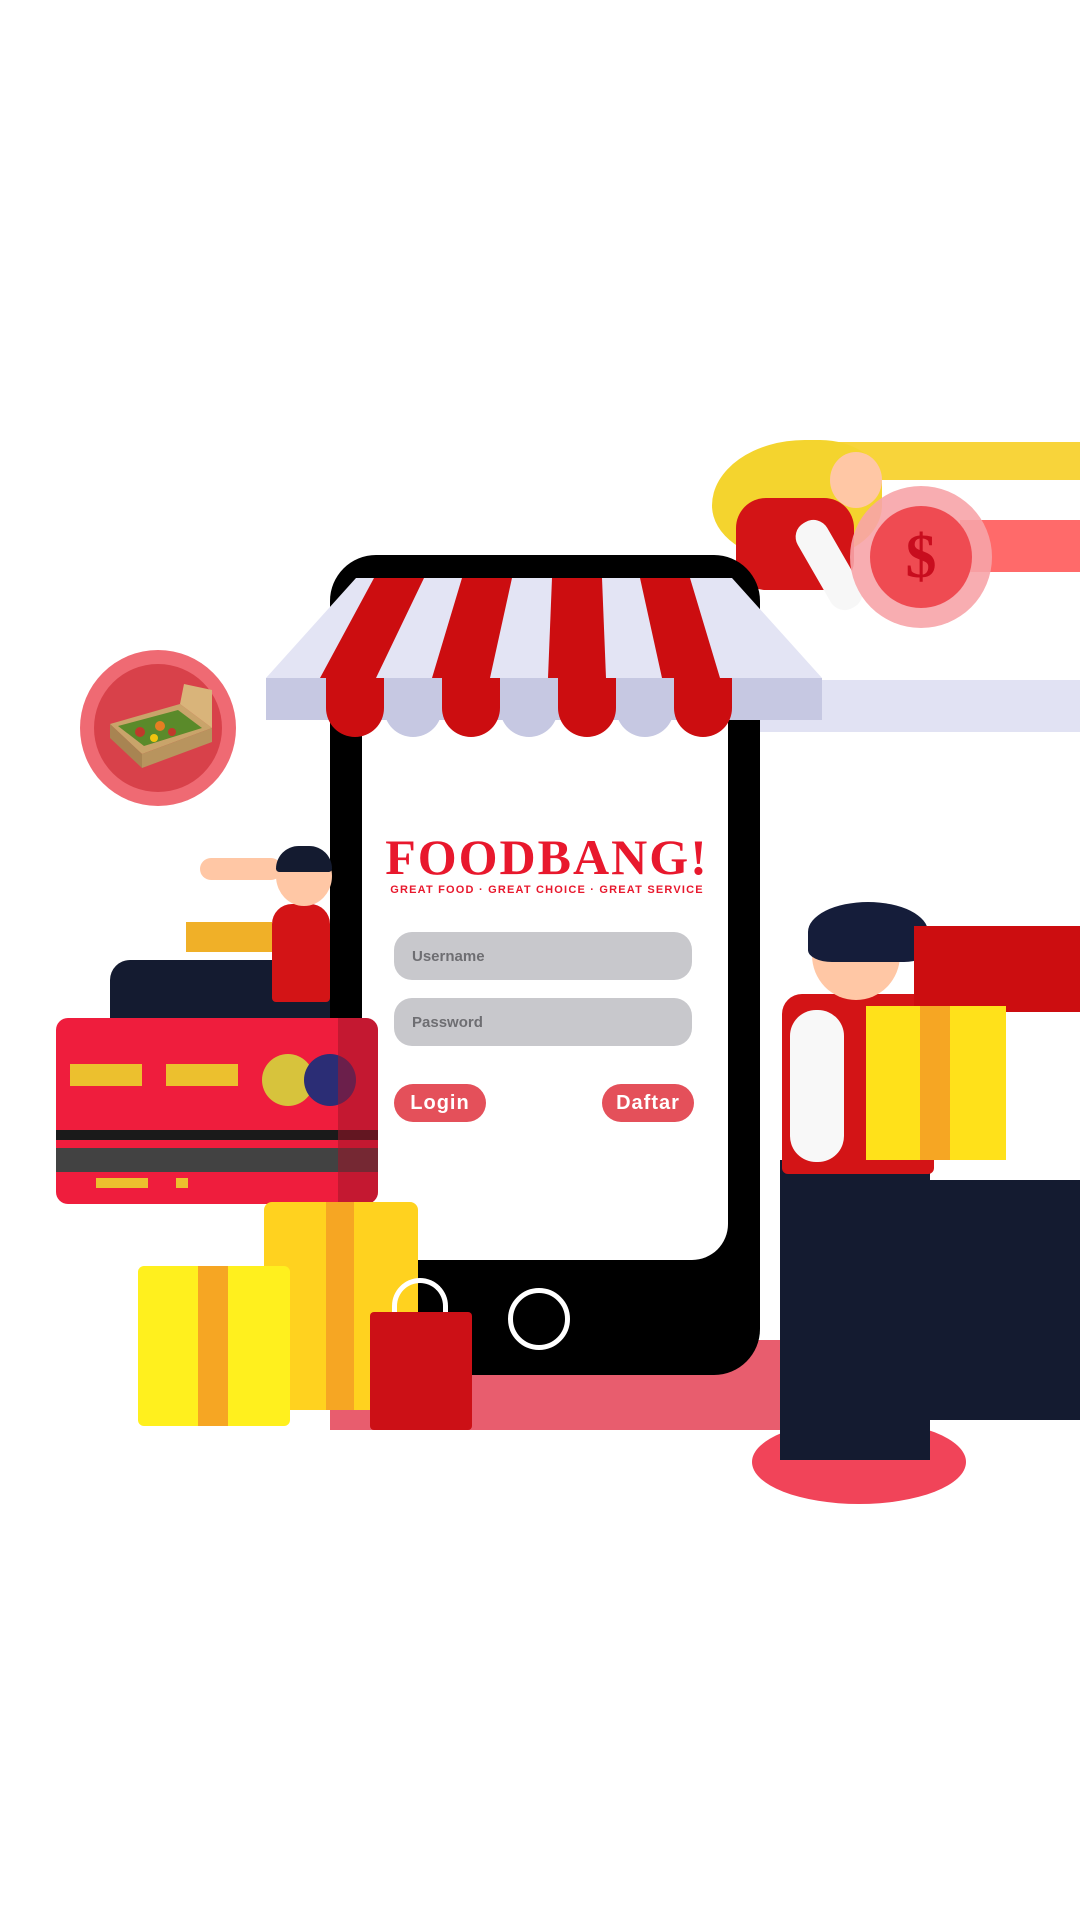 The width and height of the screenshot is (1080, 1920). What do you see at coordinates (544, 657) in the screenshot?
I see `store-awning-icon` at bounding box center [544, 657].